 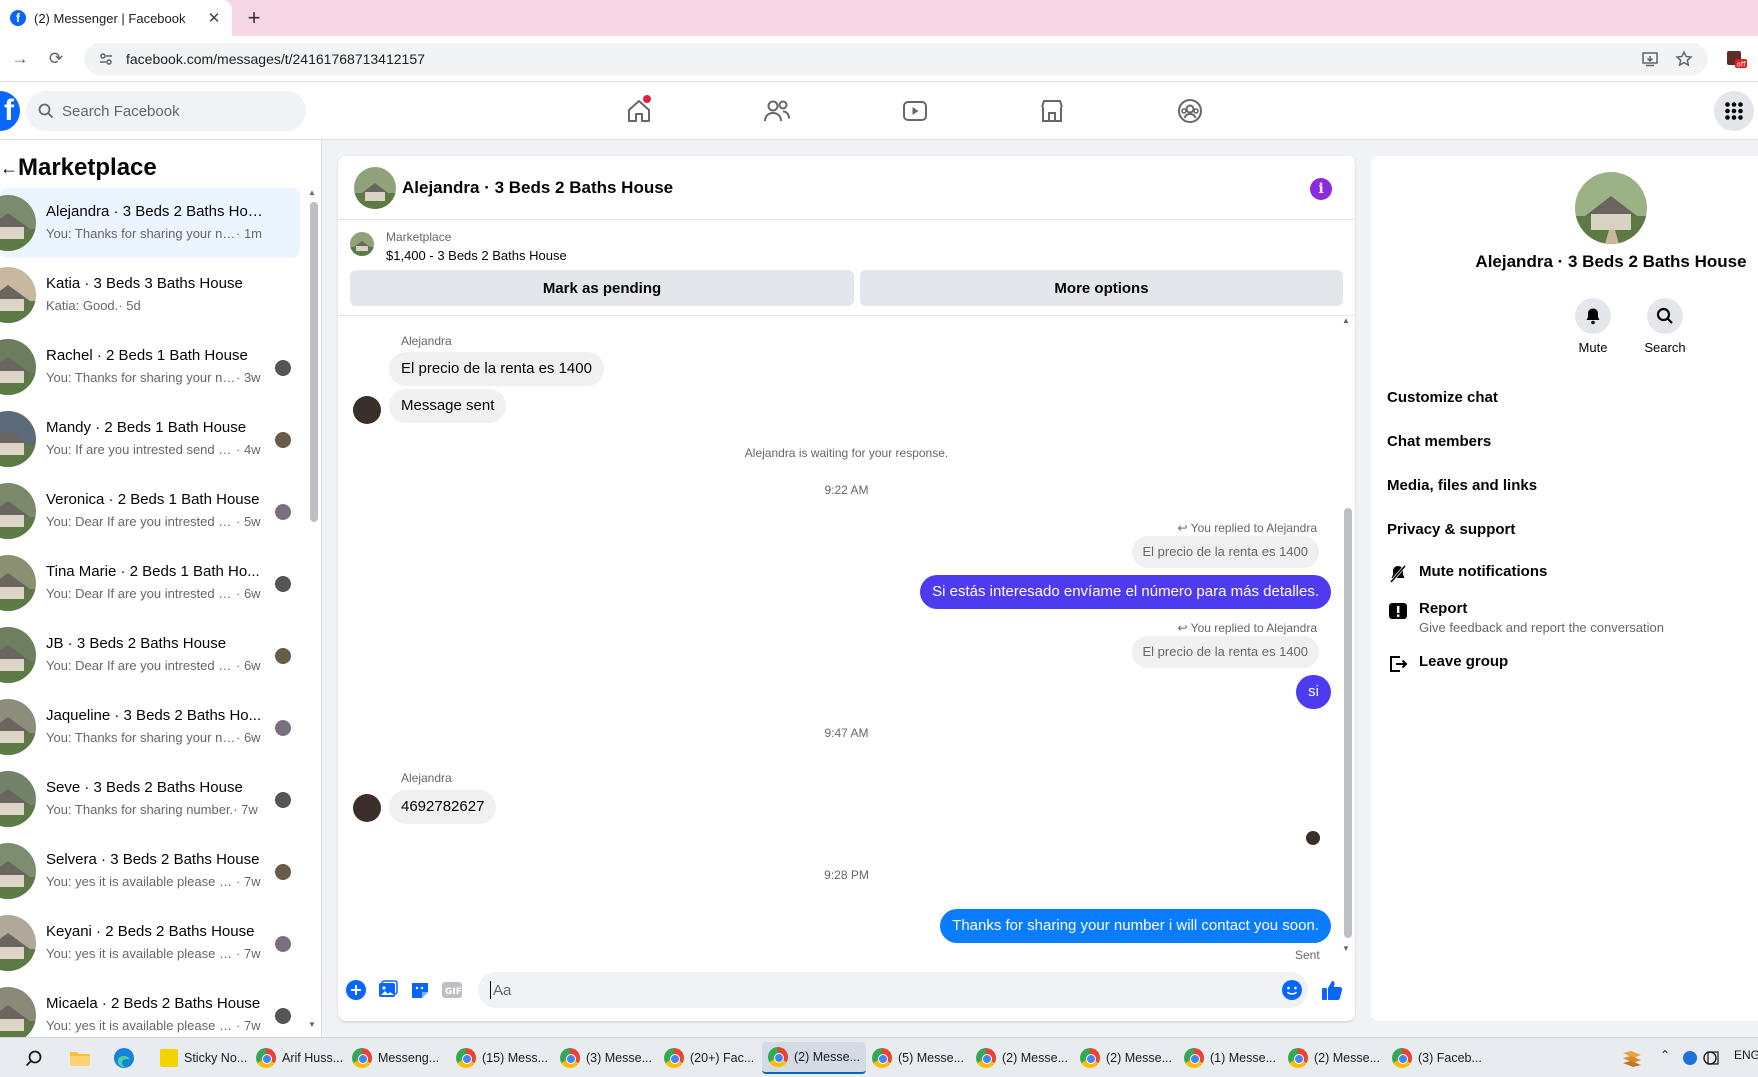 What do you see at coordinates (1321, 189) in the screenshot?
I see `info-icon: i` at bounding box center [1321, 189].